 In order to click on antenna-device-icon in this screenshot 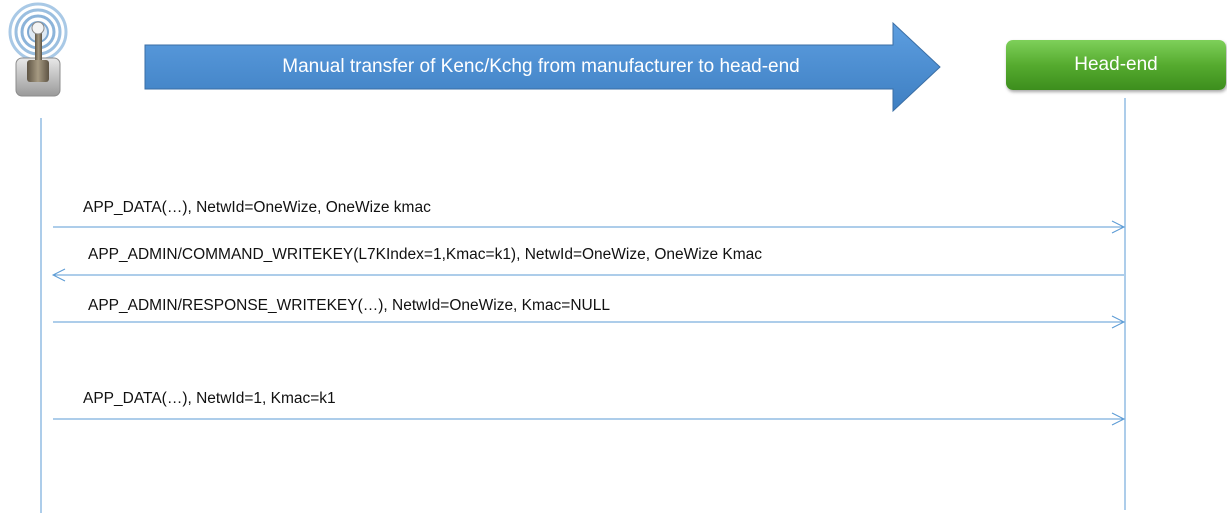, I will do `click(38, 49)`.